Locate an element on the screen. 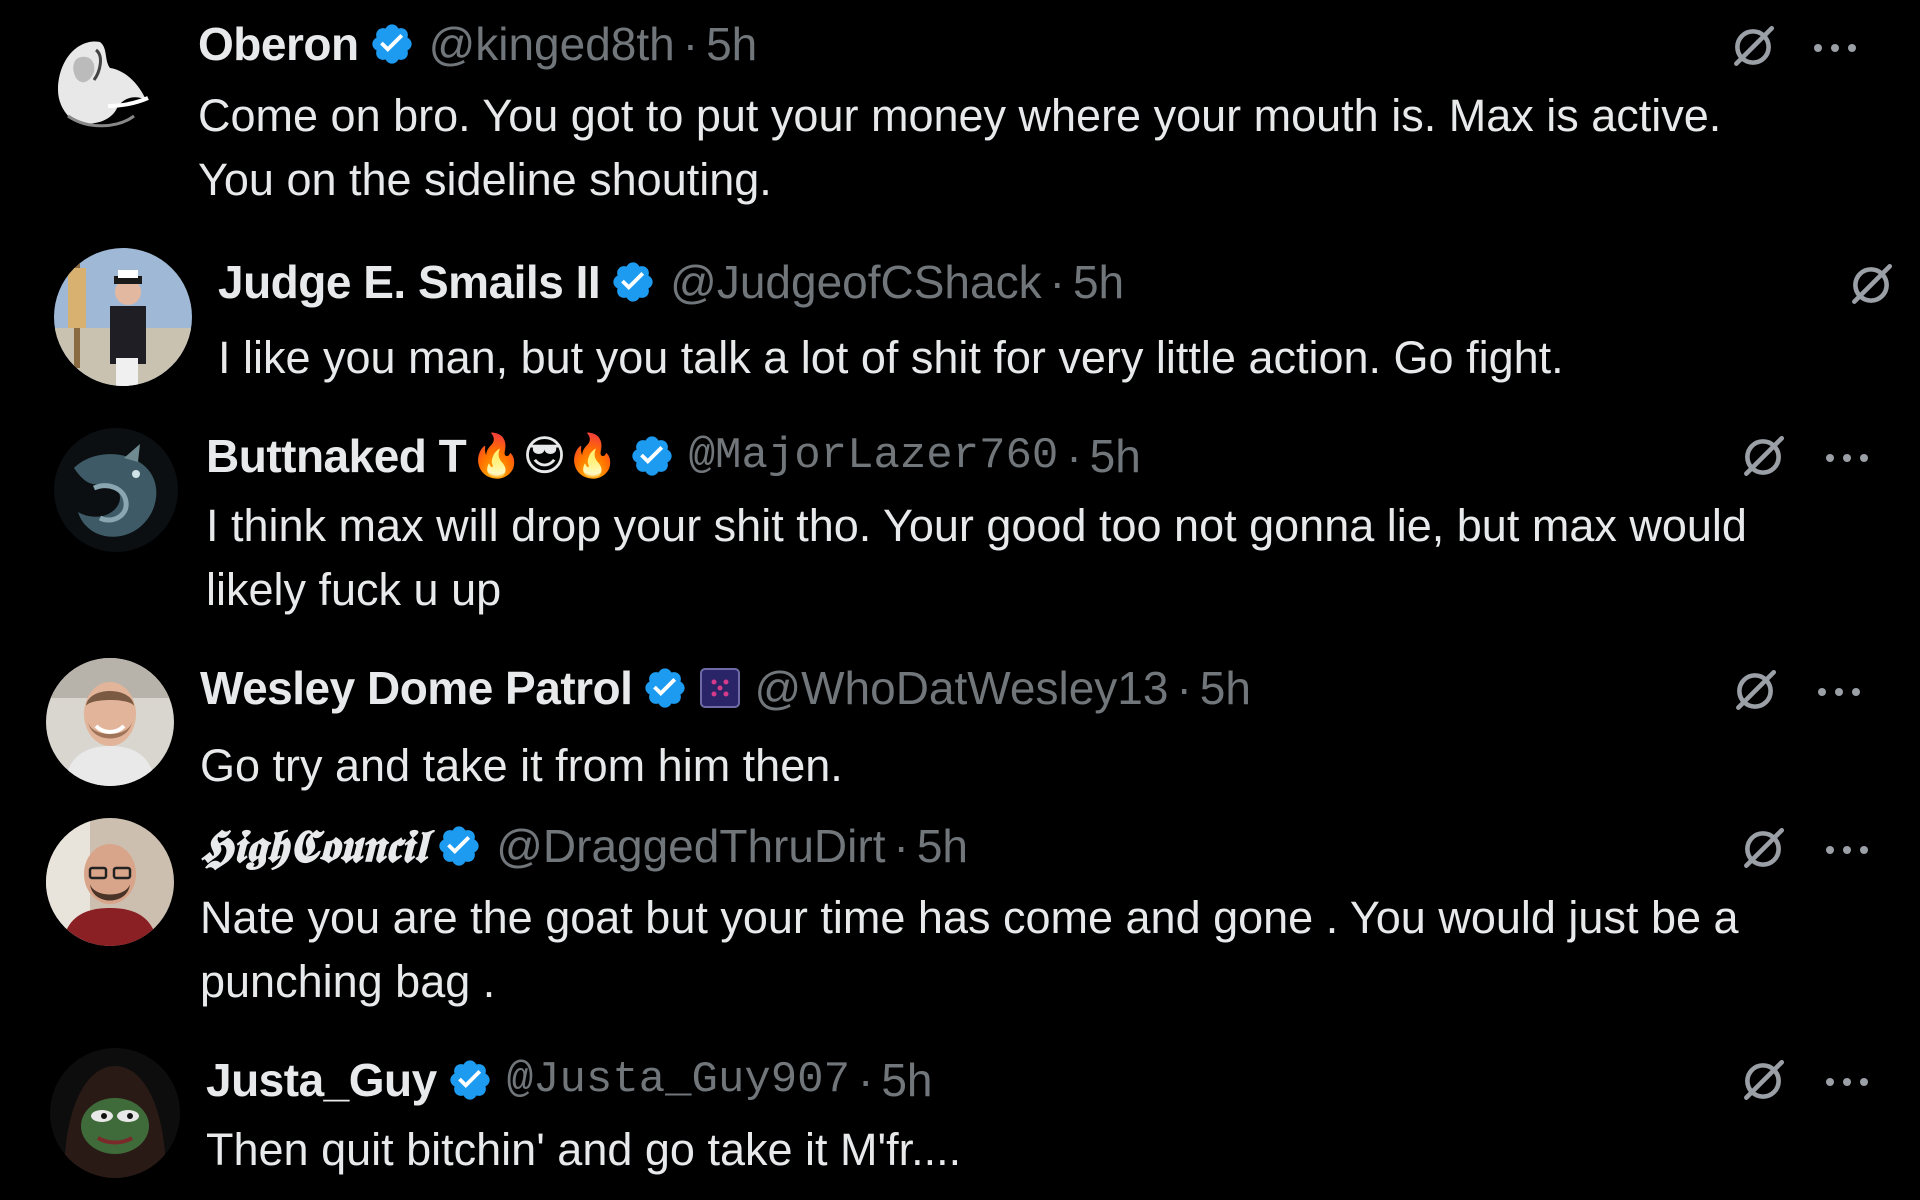  captain-on-dock-avatar-icon is located at coordinates (123, 317).